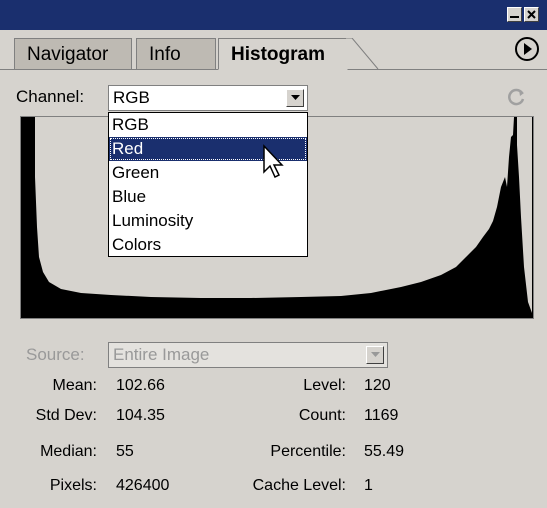 Image resolution: width=547 pixels, height=508 pixels. Describe the element at coordinates (308, 451) in the screenshot. I see `percentile-label: Percentile:` at that location.